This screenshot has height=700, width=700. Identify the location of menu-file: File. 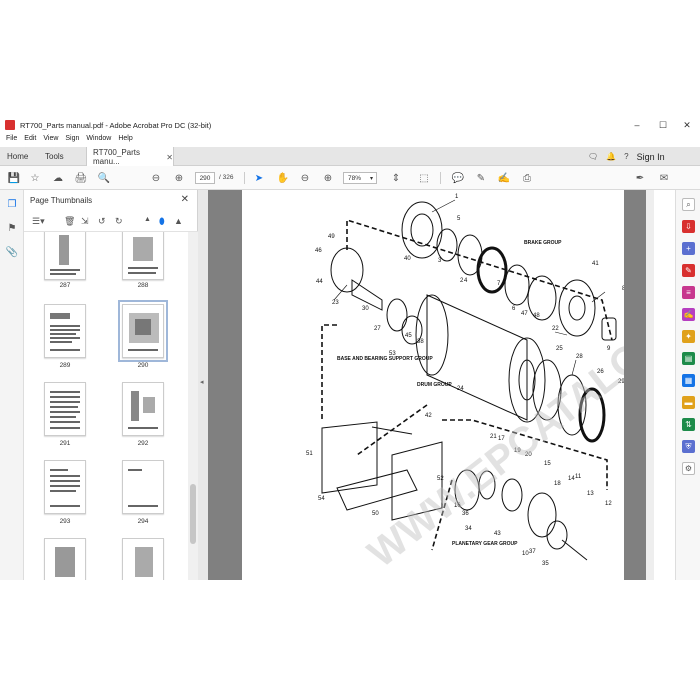
(11, 141).